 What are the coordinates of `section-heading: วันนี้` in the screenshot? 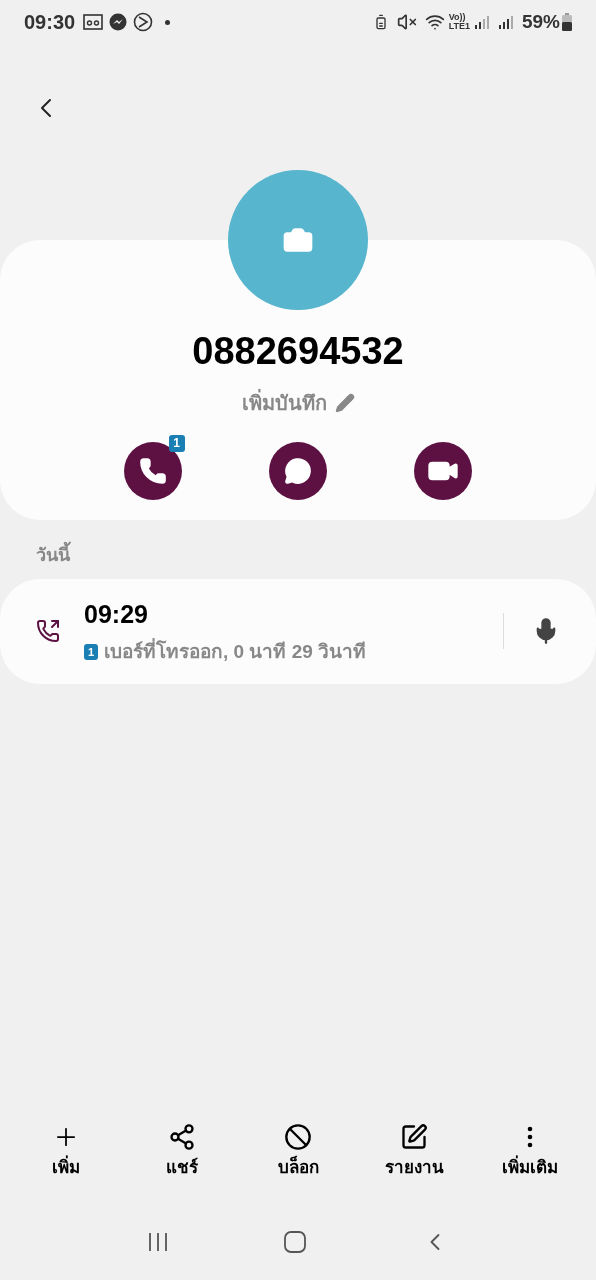 It's located at (316, 555).